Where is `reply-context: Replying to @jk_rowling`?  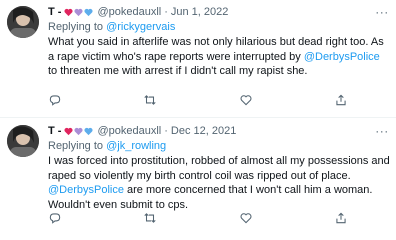
reply-context: Replying to @jk_rowling is located at coordinates (219, 146).